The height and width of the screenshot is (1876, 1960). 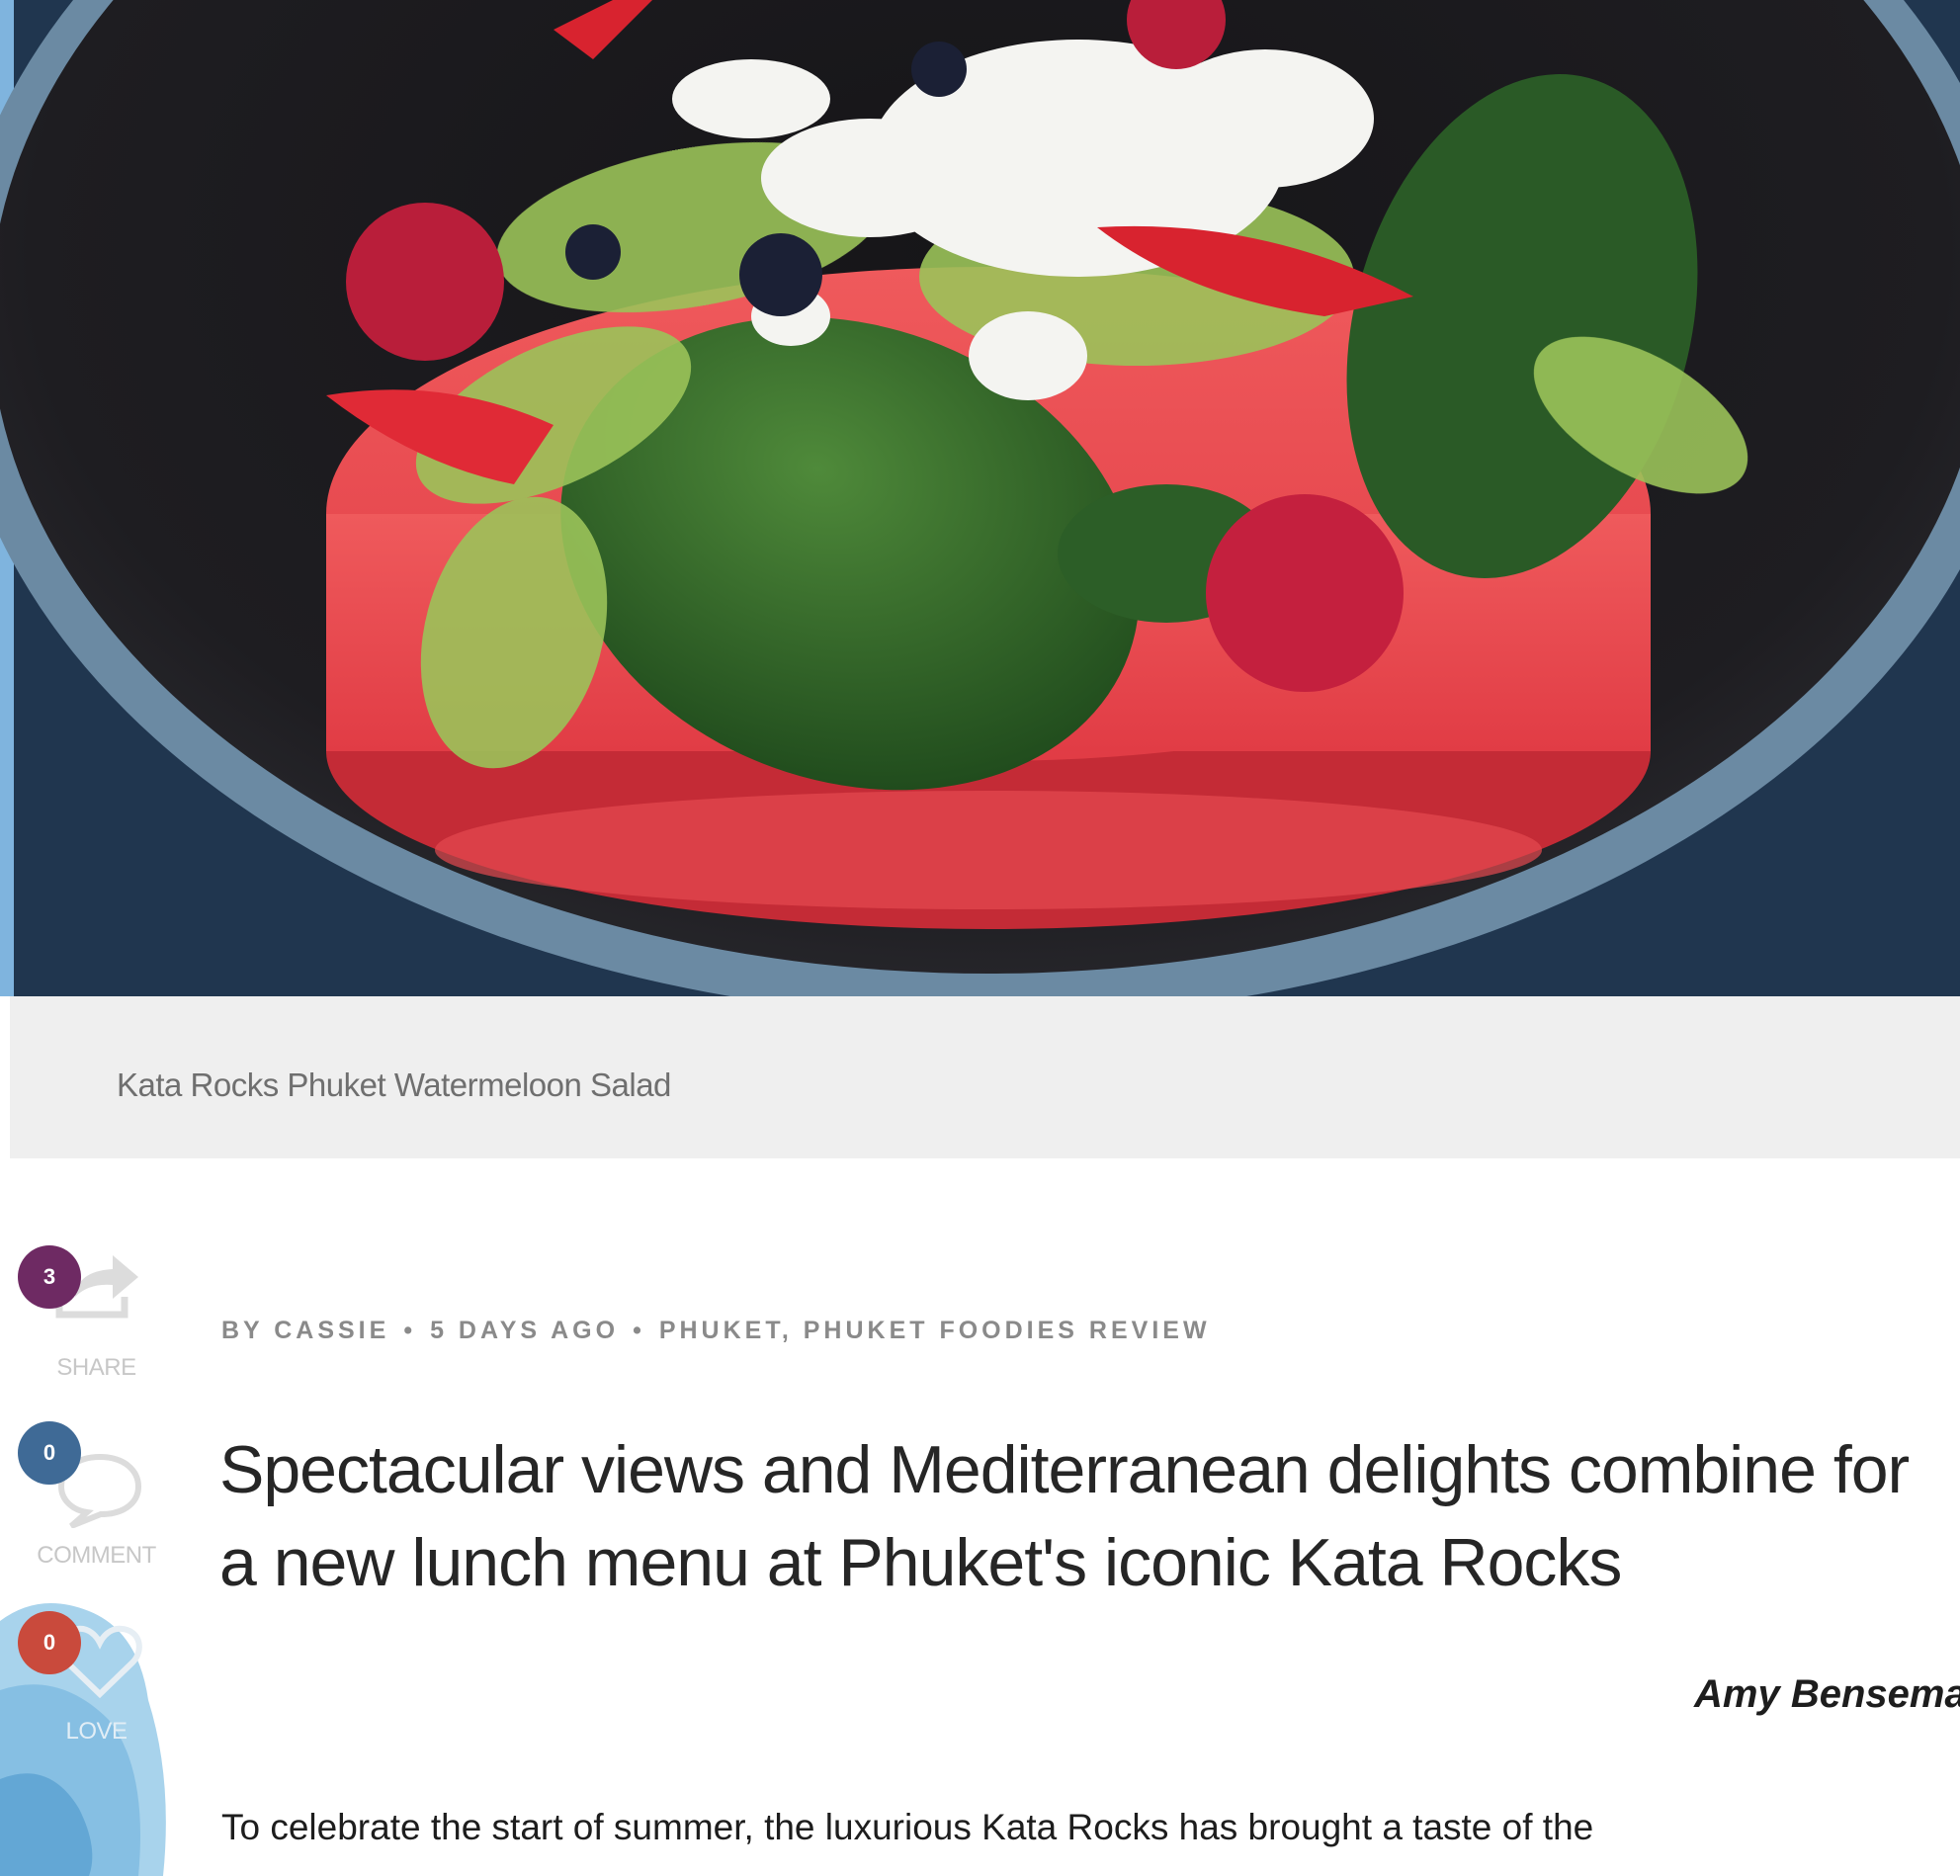 What do you see at coordinates (50, 1277) in the screenshot?
I see `share-count-badge: 3` at bounding box center [50, 1277].